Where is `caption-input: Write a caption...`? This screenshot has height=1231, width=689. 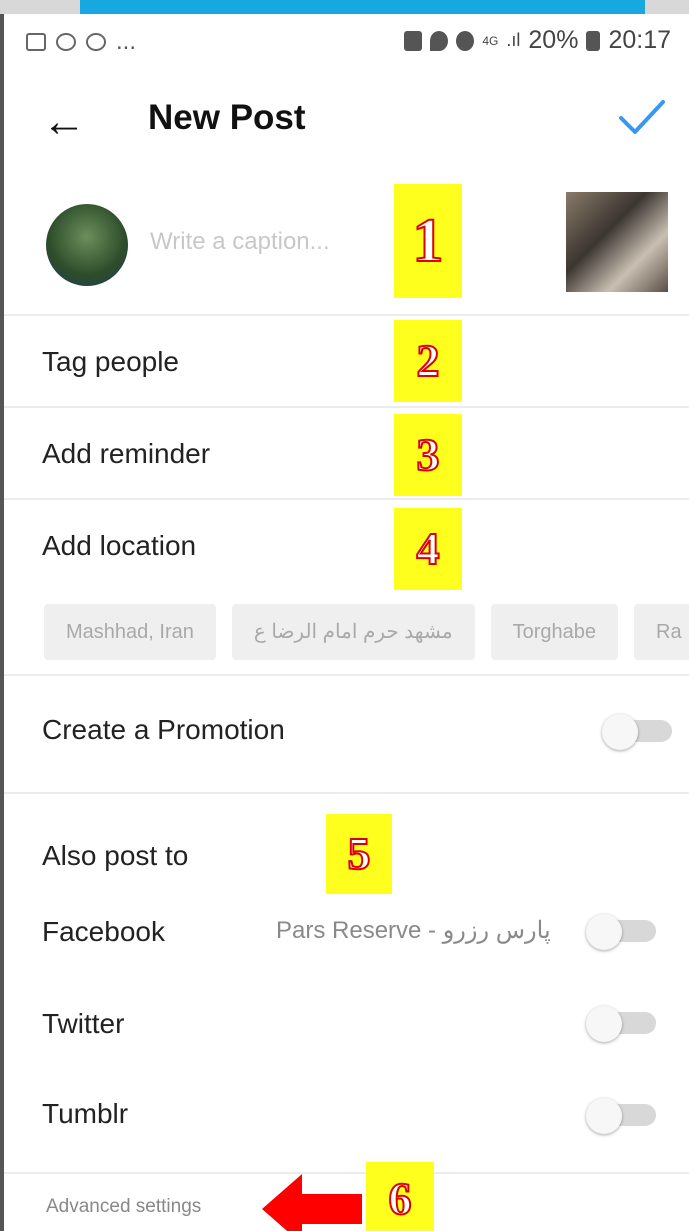 caption-input: Write a caption... is located at coordinates (240, 242).